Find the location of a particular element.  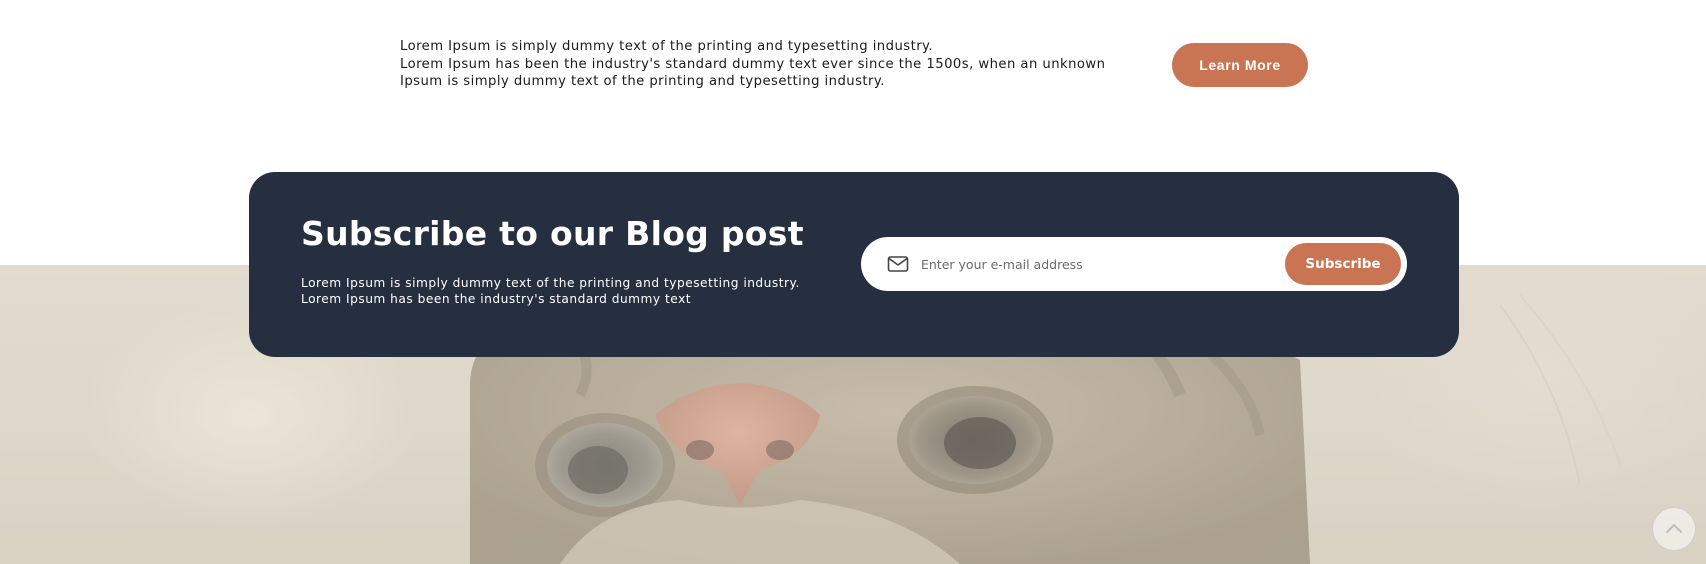

learn-more-button: Learn More is located at coordinates (1240, 65).